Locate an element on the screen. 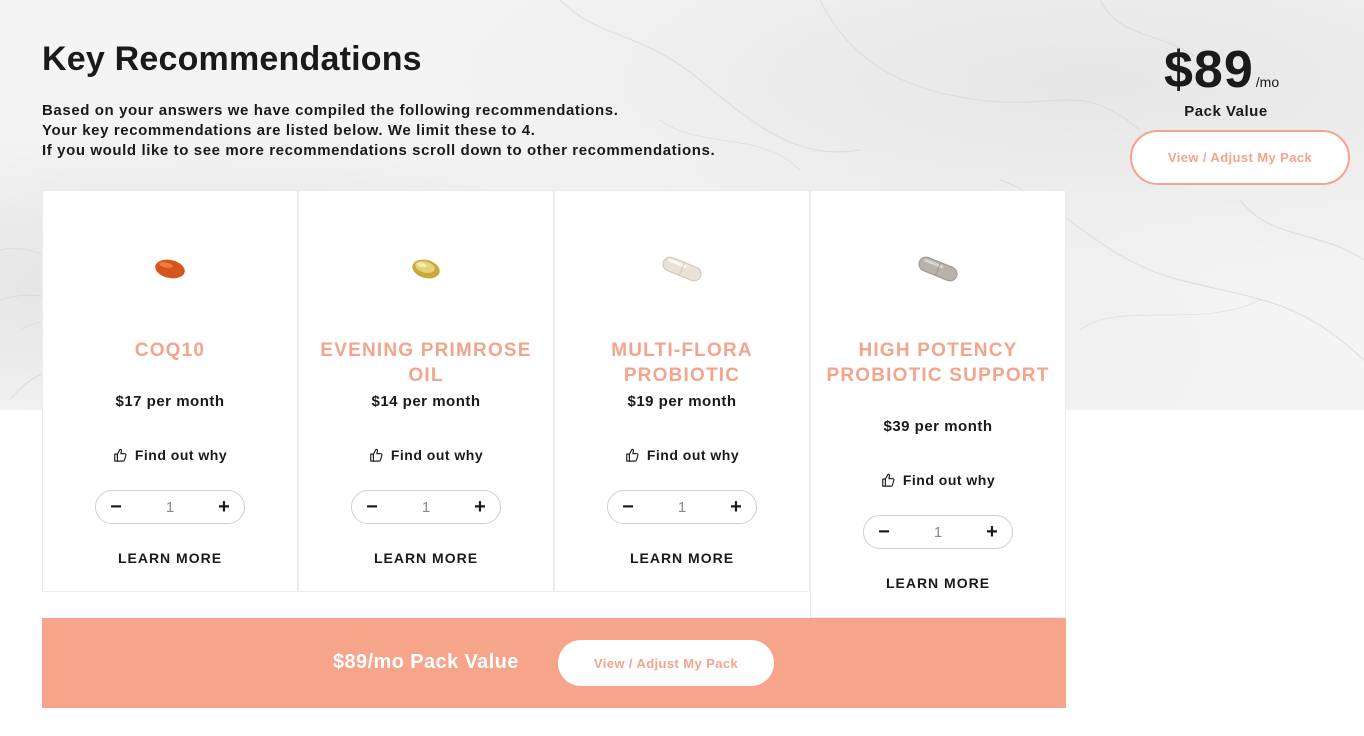  pack-value-banner: $89/mo Pack Value View / Adjust My Pack is located at coordinates (554, 663).